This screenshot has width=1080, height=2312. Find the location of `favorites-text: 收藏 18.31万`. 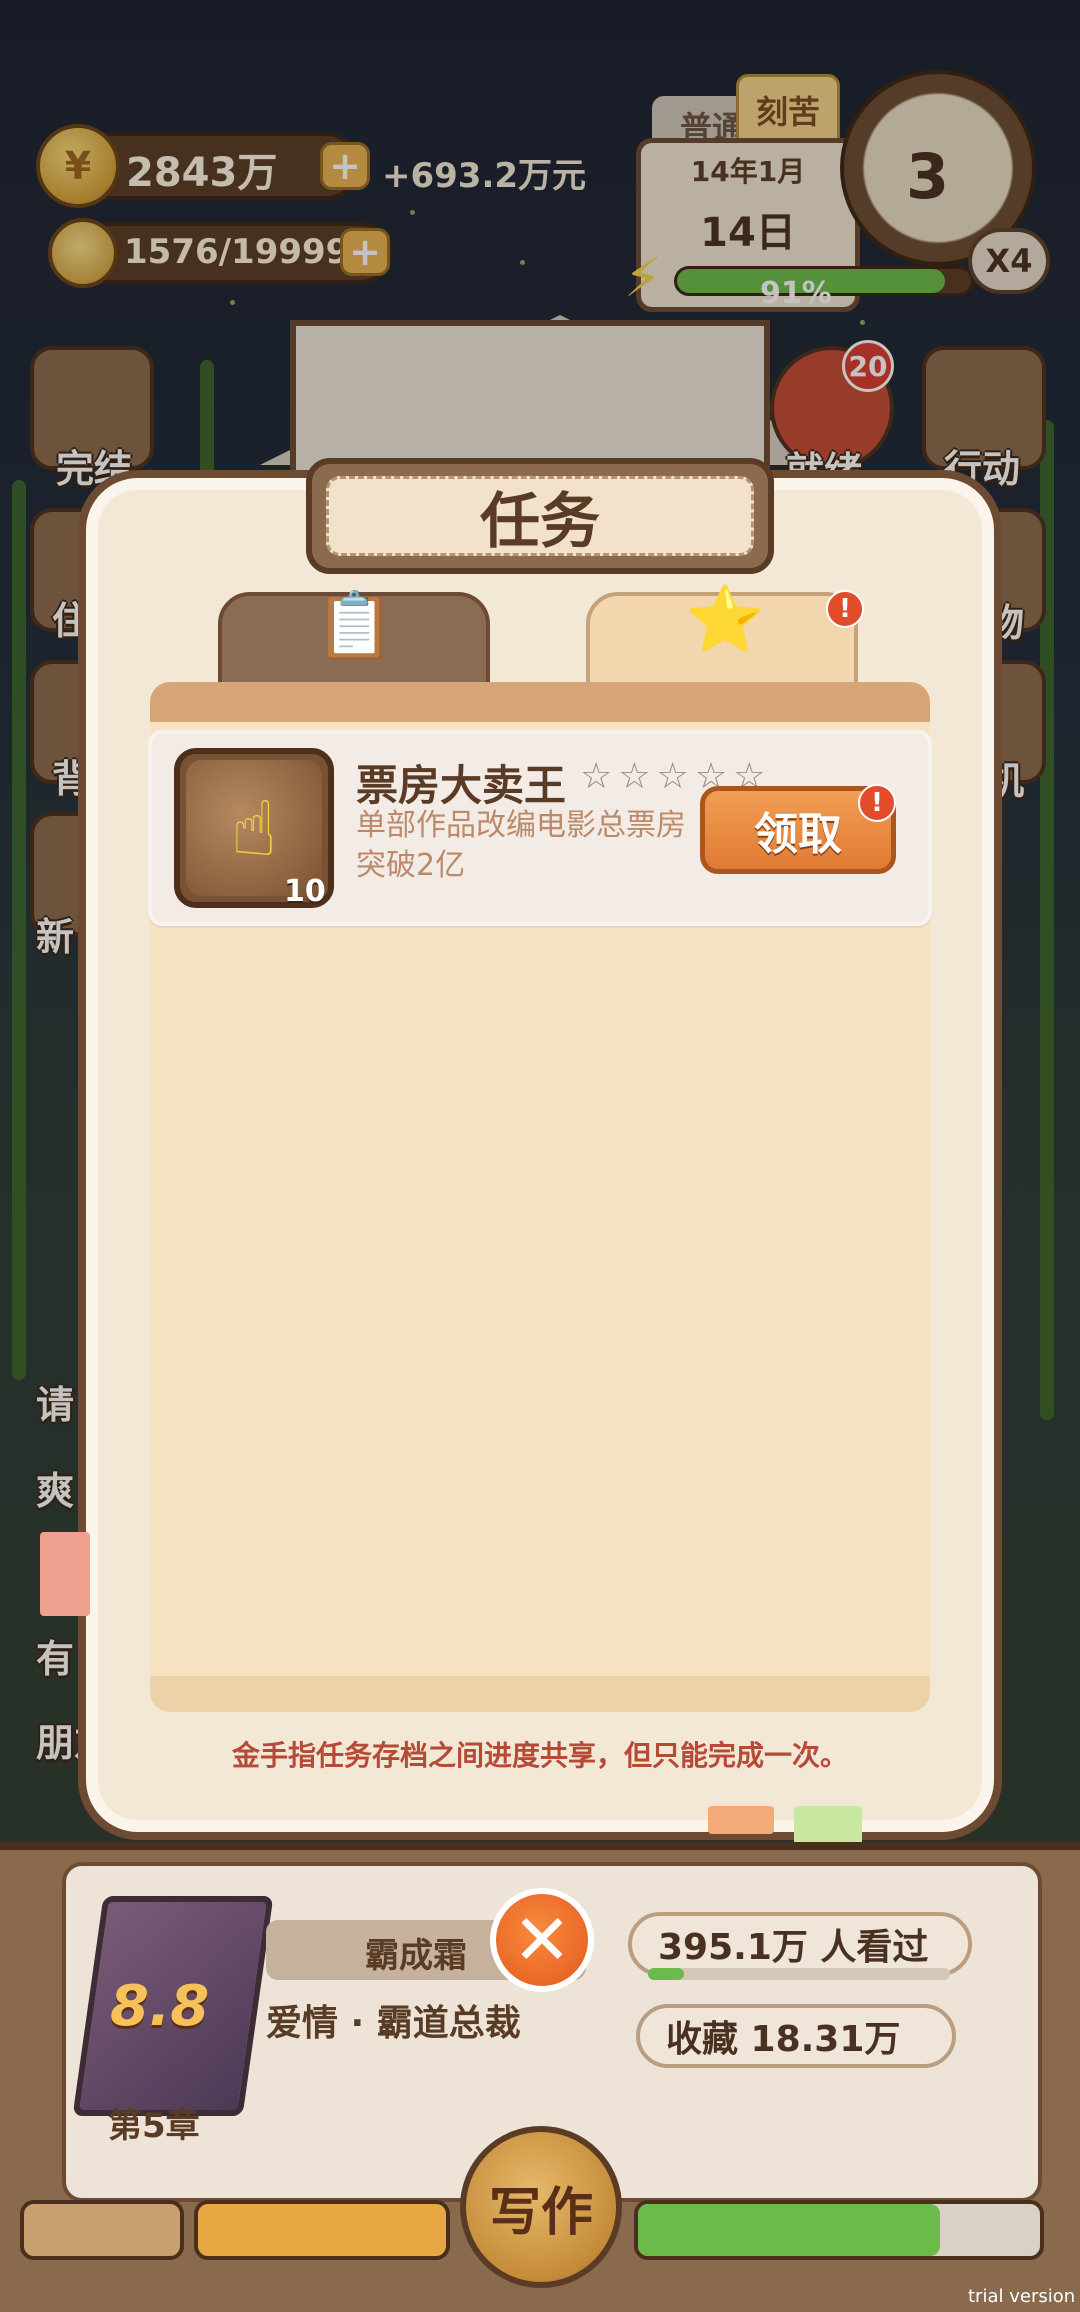

favorites-text: 收藏 18.31万 is located at coordinates (783, 2039).